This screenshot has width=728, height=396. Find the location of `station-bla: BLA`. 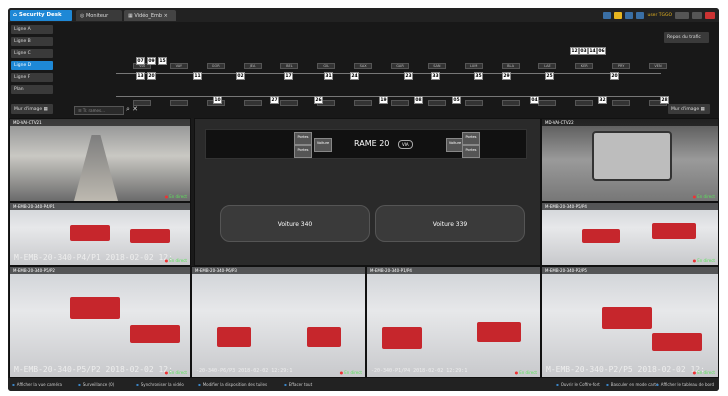

station-bla: BLA is located at coordinates (510, 66).